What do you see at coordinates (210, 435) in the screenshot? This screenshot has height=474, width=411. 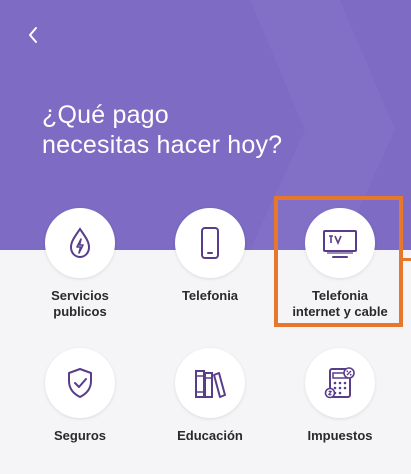 I see `tile-label: Educación` at bounding box center [210, 435].